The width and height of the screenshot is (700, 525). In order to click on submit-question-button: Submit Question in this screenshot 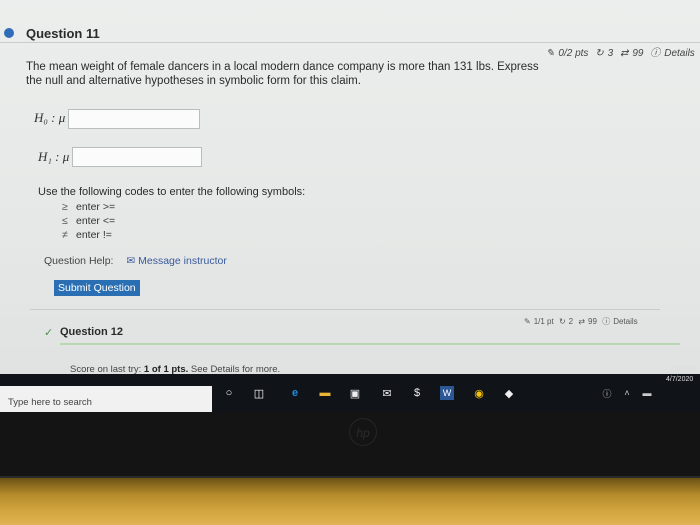, I will do `click(97, 288)`.